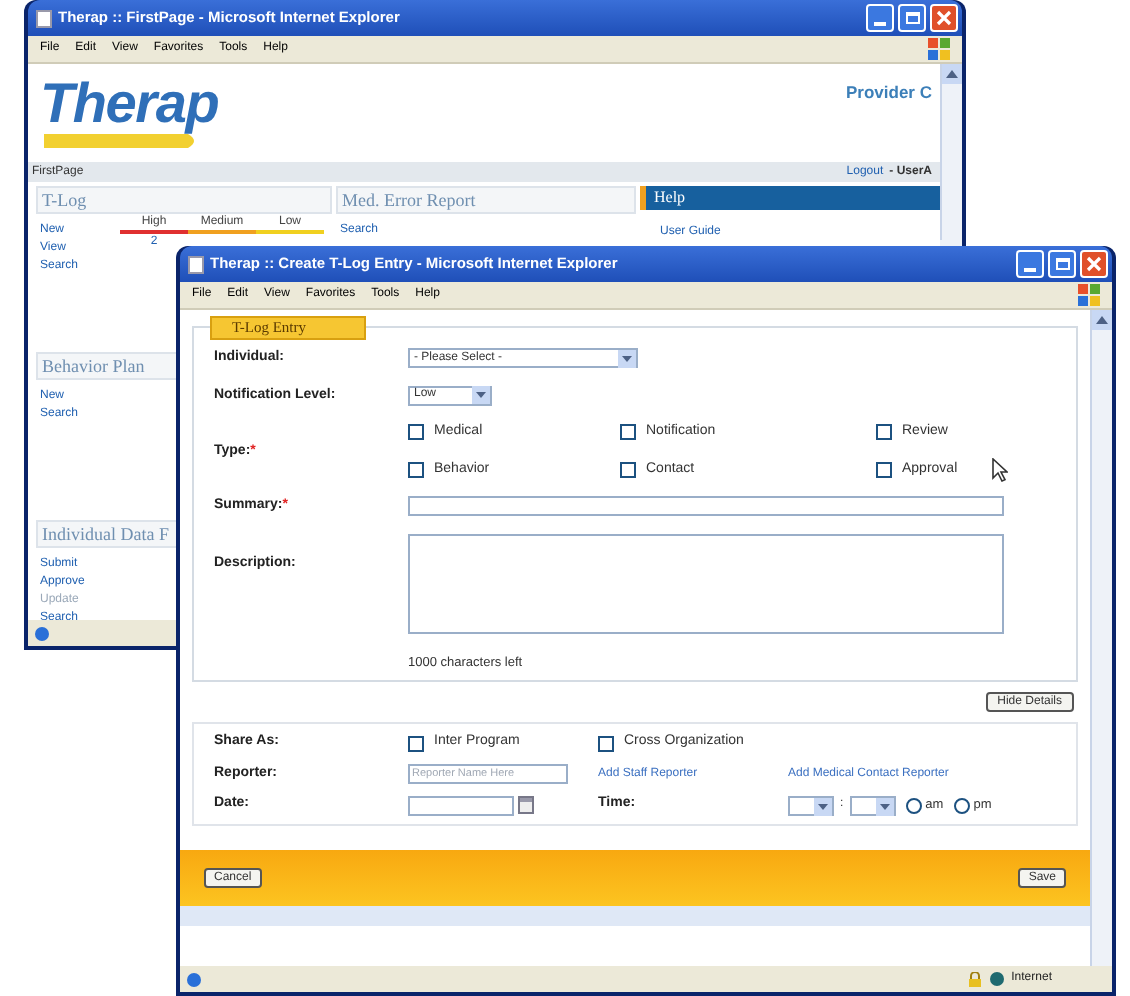 The image size is (1130, 996). Describe the element at coordinates (461, 805) in the screenshot. I see `date-field` at that location.